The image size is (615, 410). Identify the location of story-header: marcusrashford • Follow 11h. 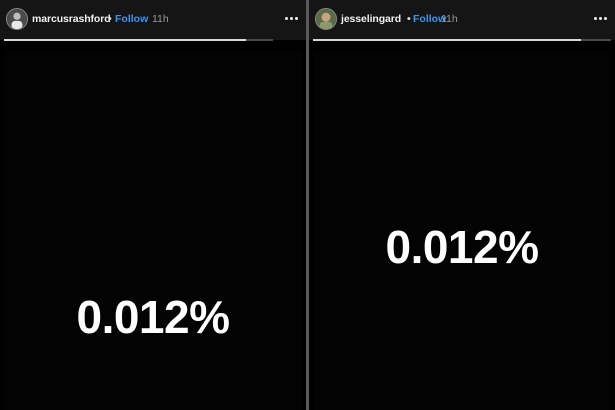
(153, 20).